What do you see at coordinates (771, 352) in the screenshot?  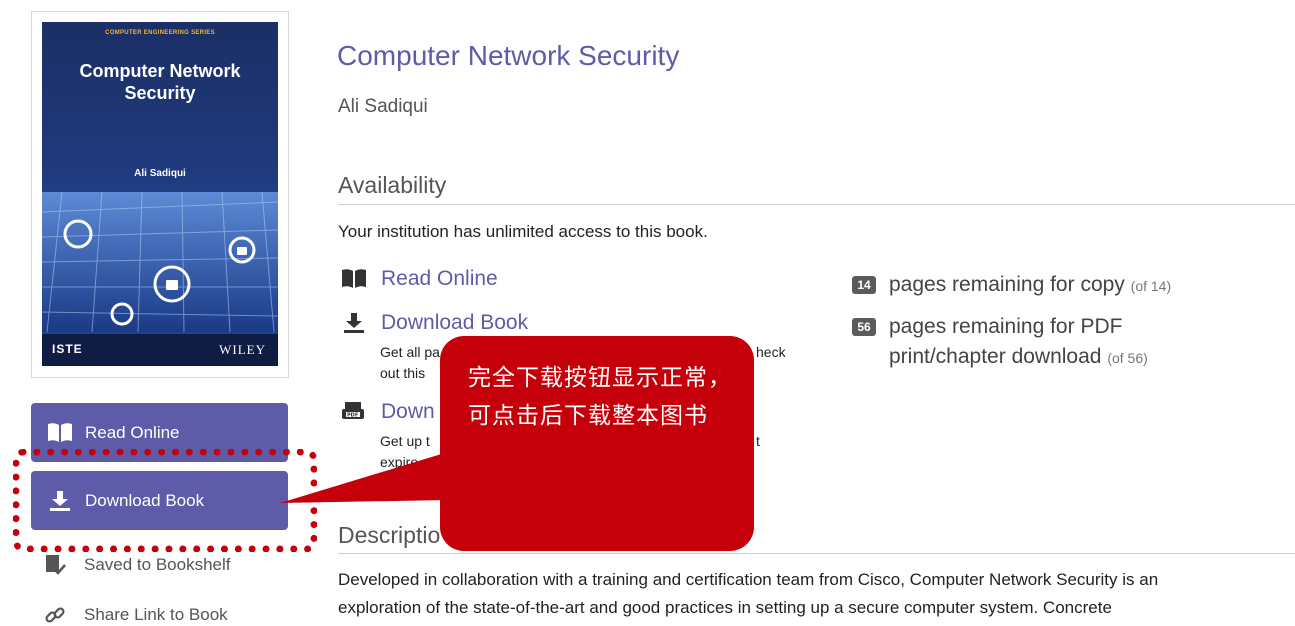 I see `download-desc-line1-end: heck` at bounding box center [771, 352].